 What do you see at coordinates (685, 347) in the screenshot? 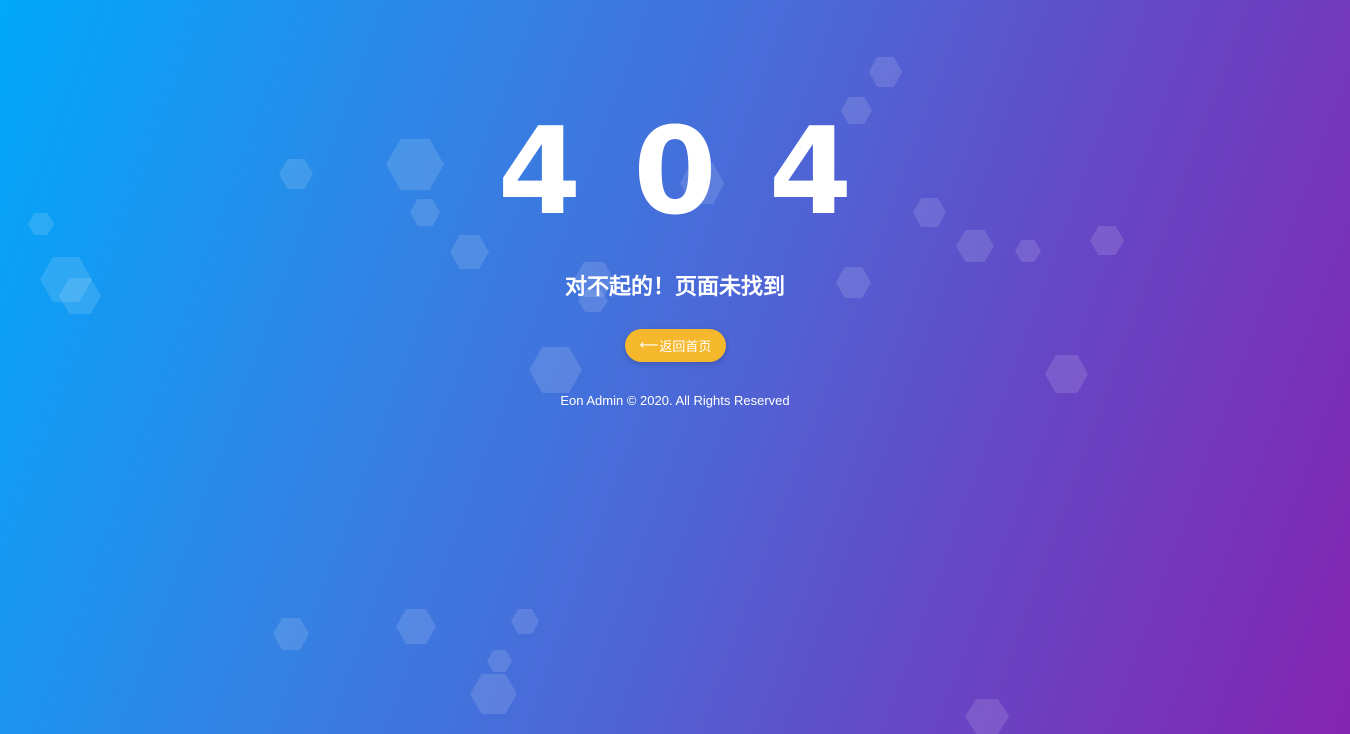
I see `back-home-label: 返回首页` at bounding box center [685, 347].